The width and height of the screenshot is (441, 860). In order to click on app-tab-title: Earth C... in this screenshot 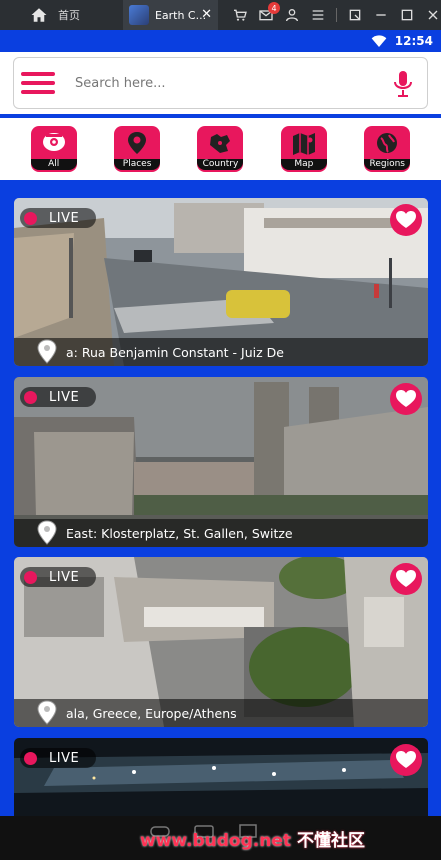, I will do `click(180, 15)`.